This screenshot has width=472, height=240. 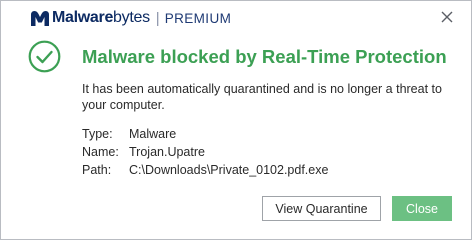 What do you see at coordinates (321, 208) in the screenshot?
I see `view-quarantine-button: View Quarantine` at bounding box center [321, 208].